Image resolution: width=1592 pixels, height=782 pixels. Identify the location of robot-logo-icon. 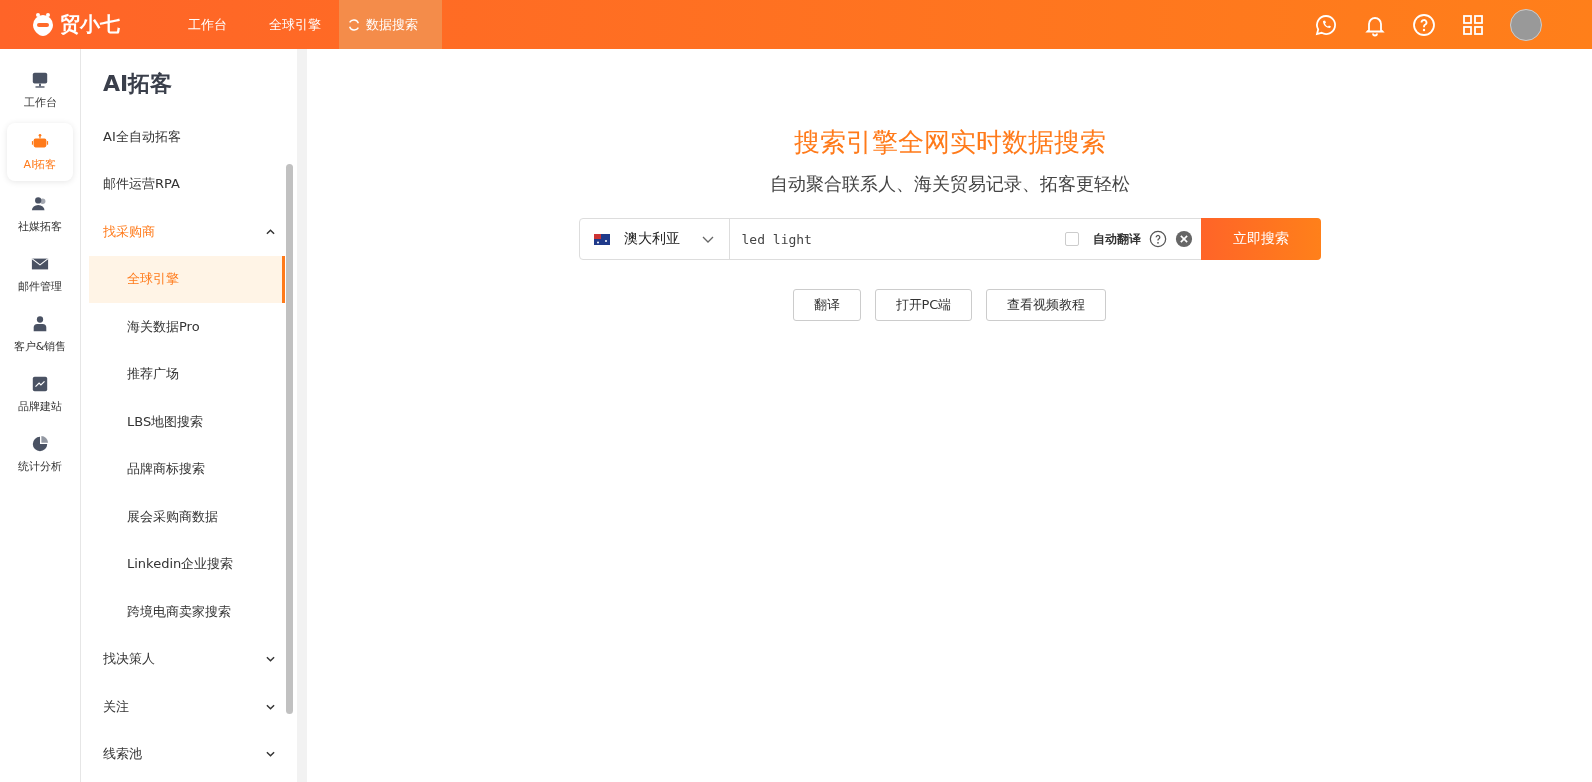
(43, 24).